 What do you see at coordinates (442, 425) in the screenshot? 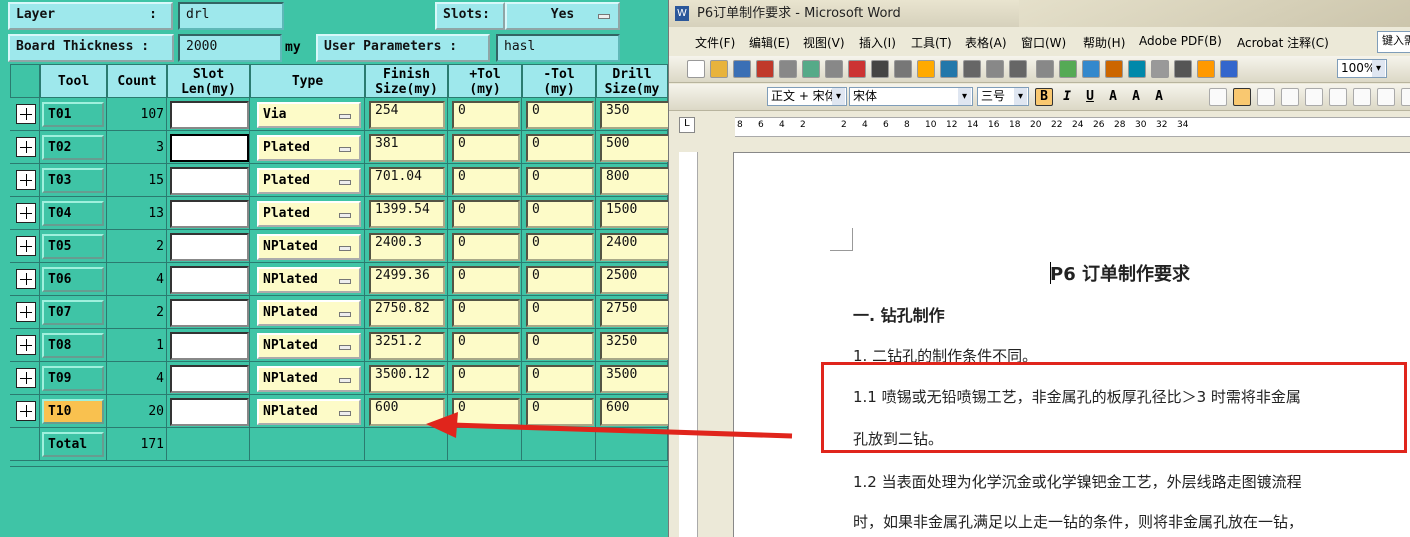
I see `arrow-head` at bounding box center [442, 425].